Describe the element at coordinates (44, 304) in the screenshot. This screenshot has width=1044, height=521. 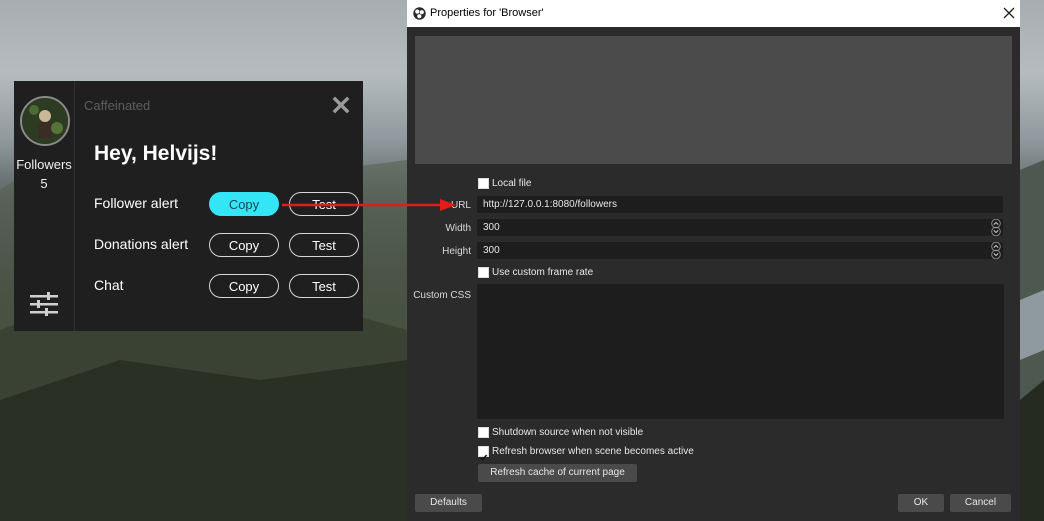
I see `settings-sliders-icon` at that location.